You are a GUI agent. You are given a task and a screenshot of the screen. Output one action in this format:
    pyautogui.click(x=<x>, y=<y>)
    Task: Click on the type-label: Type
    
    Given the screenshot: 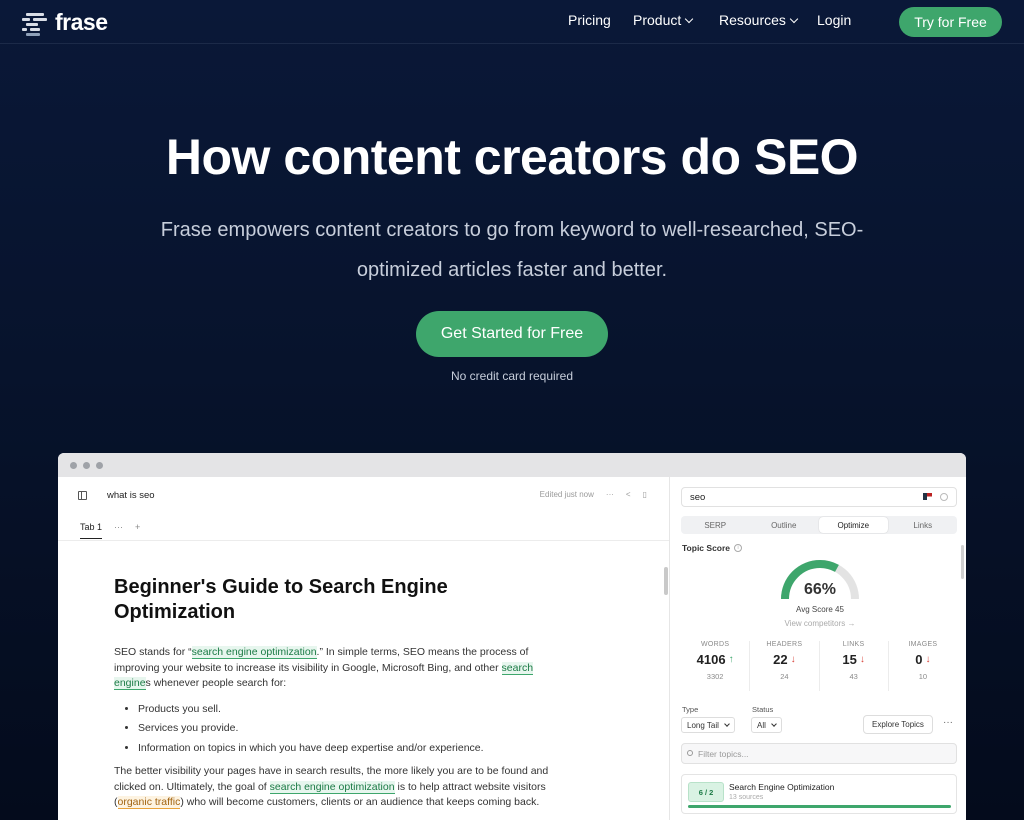 What is the action you would take?
    pyautogui.click(x=690, y=709)
    